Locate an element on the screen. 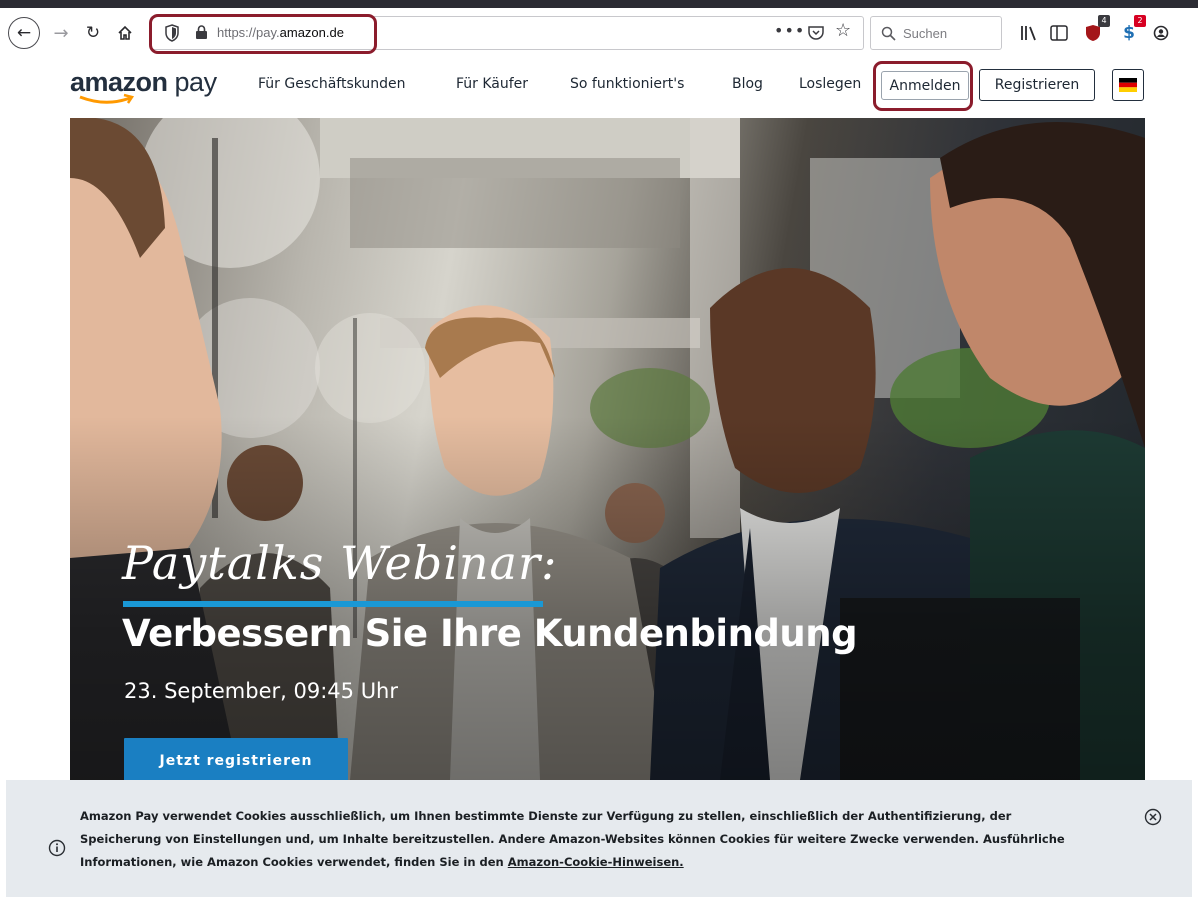 This screenshot has width=1198, height=897. home-button is located at coordinates (125, 33).